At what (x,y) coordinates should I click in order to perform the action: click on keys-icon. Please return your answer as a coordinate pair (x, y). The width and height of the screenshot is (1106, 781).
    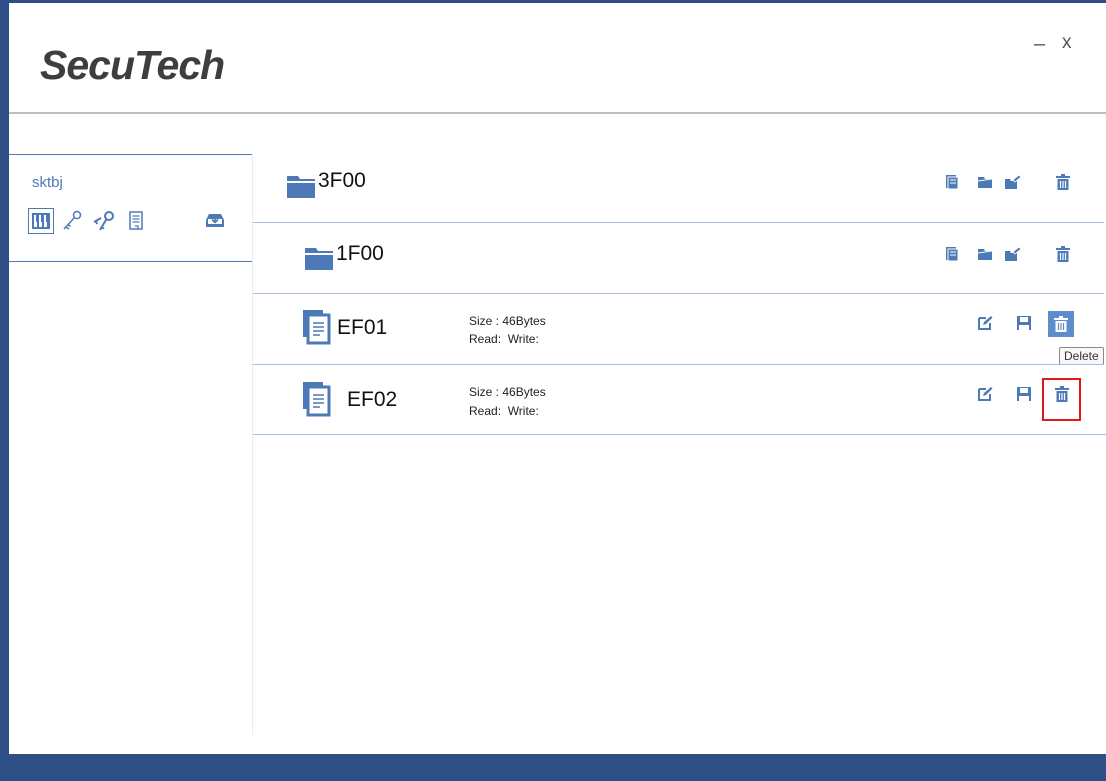
    Looking at the image, I should click on (103, 221).